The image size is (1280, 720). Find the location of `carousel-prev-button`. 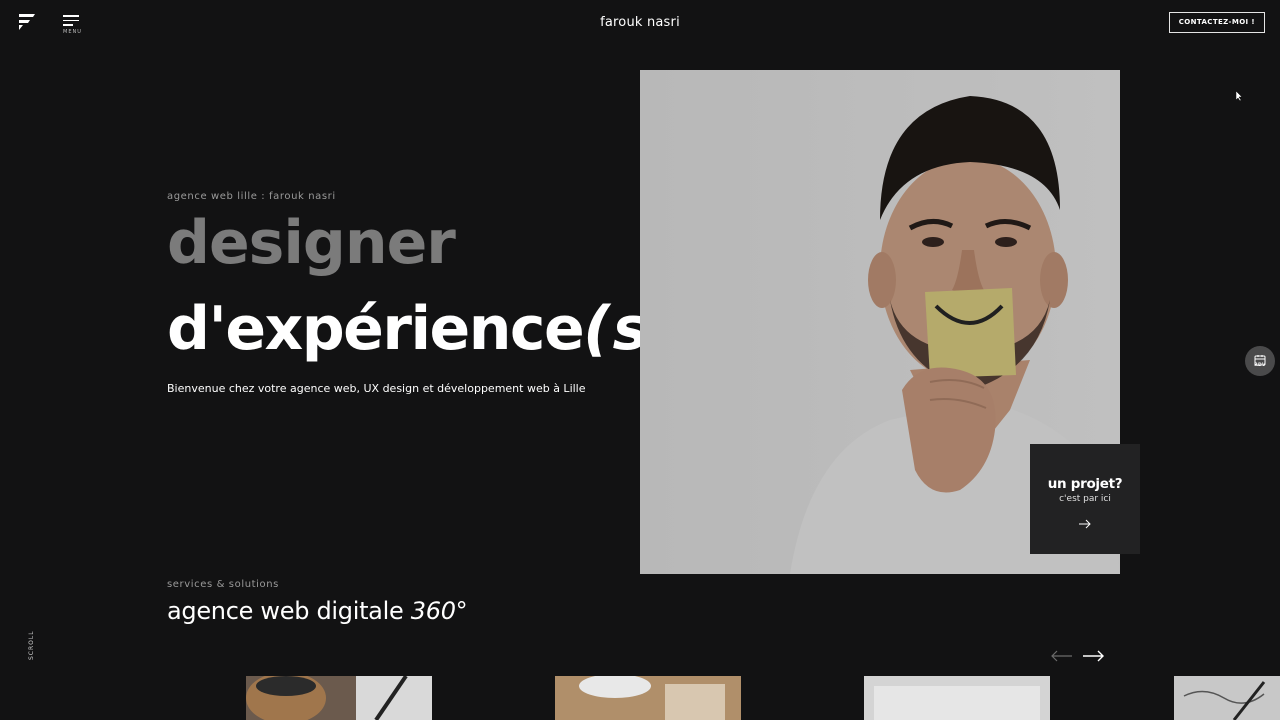

carousel-prev-button is located at coordinates (1062, 655).